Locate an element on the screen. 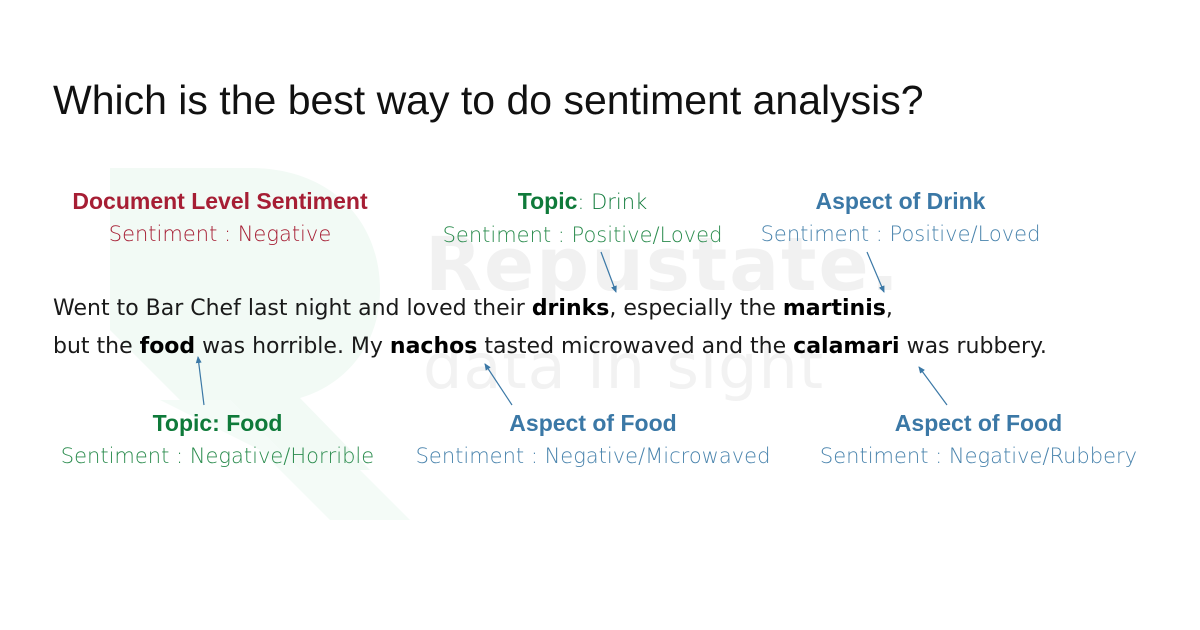 The height and width of the screenshot is (630, 1200). arrow-topic-drink is located at coordinates (608, 272).